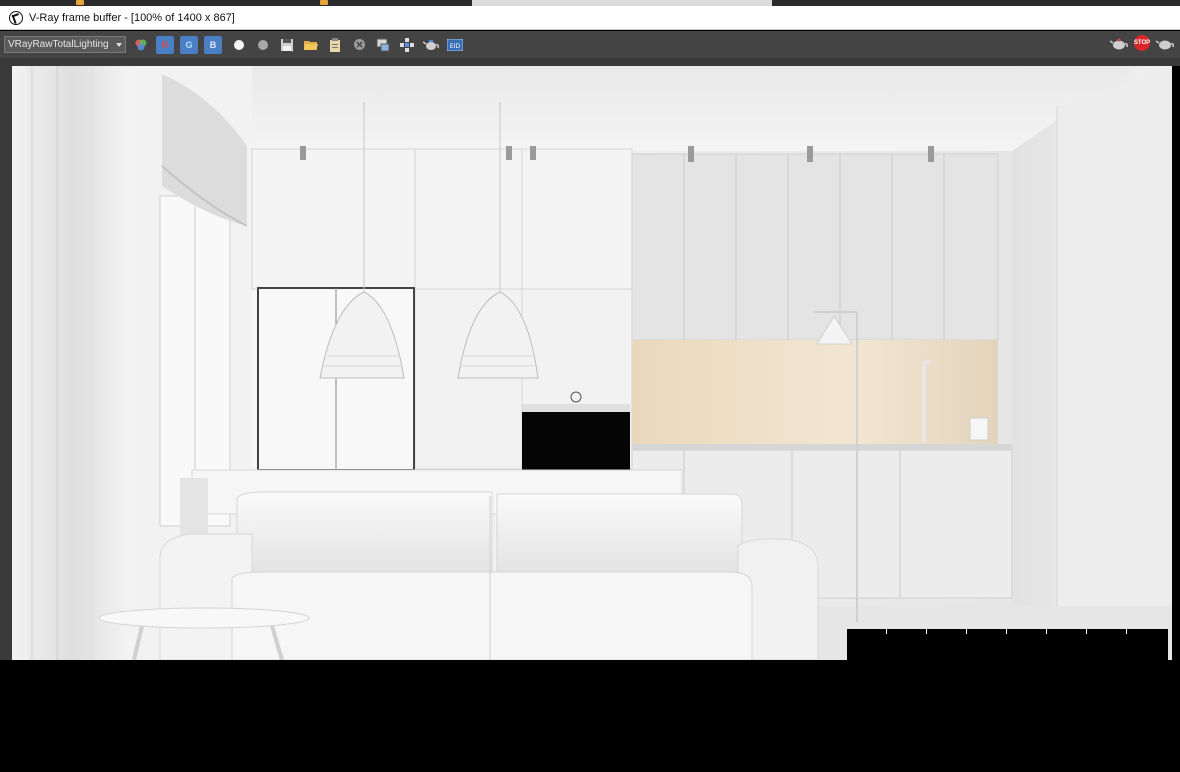 The width and height of the screenshot is (1180, 772). I want to click on white-circle-icon, so click(239, 45).